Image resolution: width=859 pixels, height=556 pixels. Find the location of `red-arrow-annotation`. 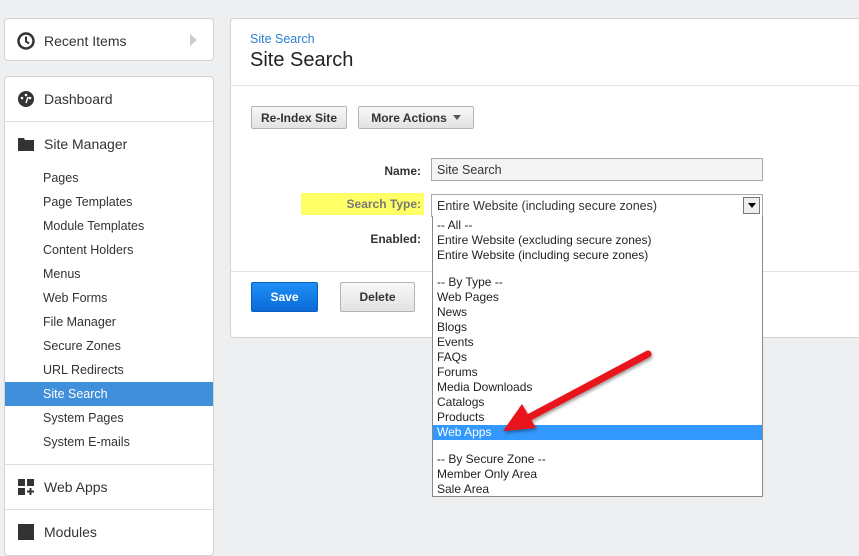

red-arrow-annotation is located at coordinates (577, 390).